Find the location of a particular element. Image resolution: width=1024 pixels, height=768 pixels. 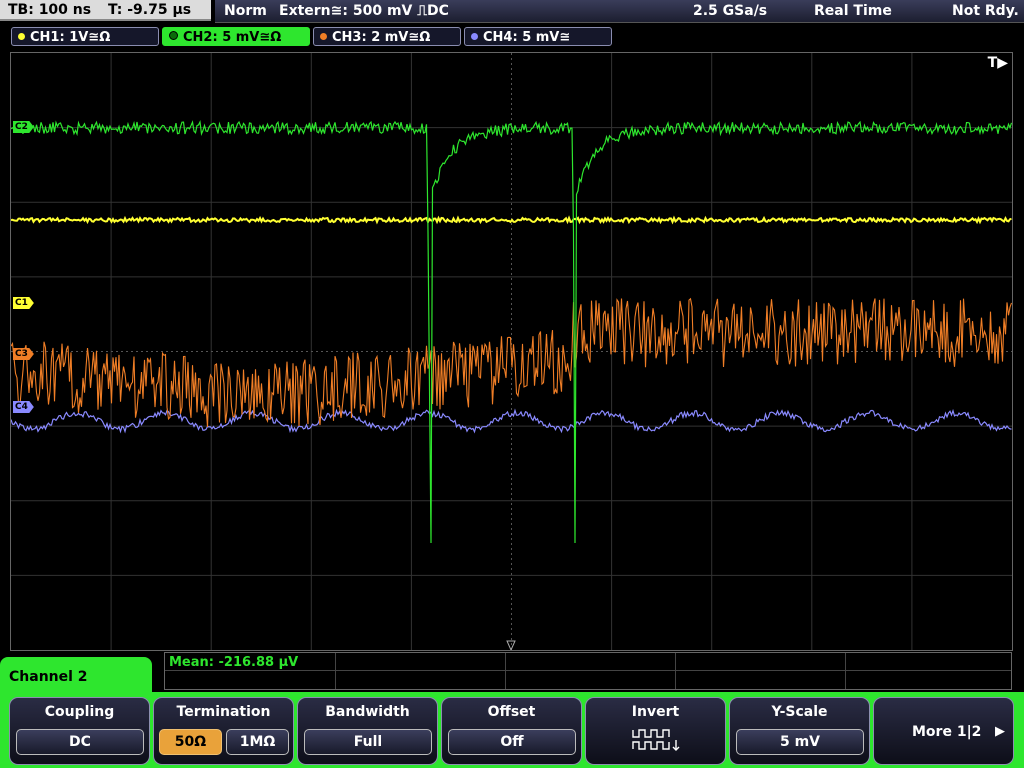

termination-50ohm-option: 50Ω is located at coordinates (190, 742).